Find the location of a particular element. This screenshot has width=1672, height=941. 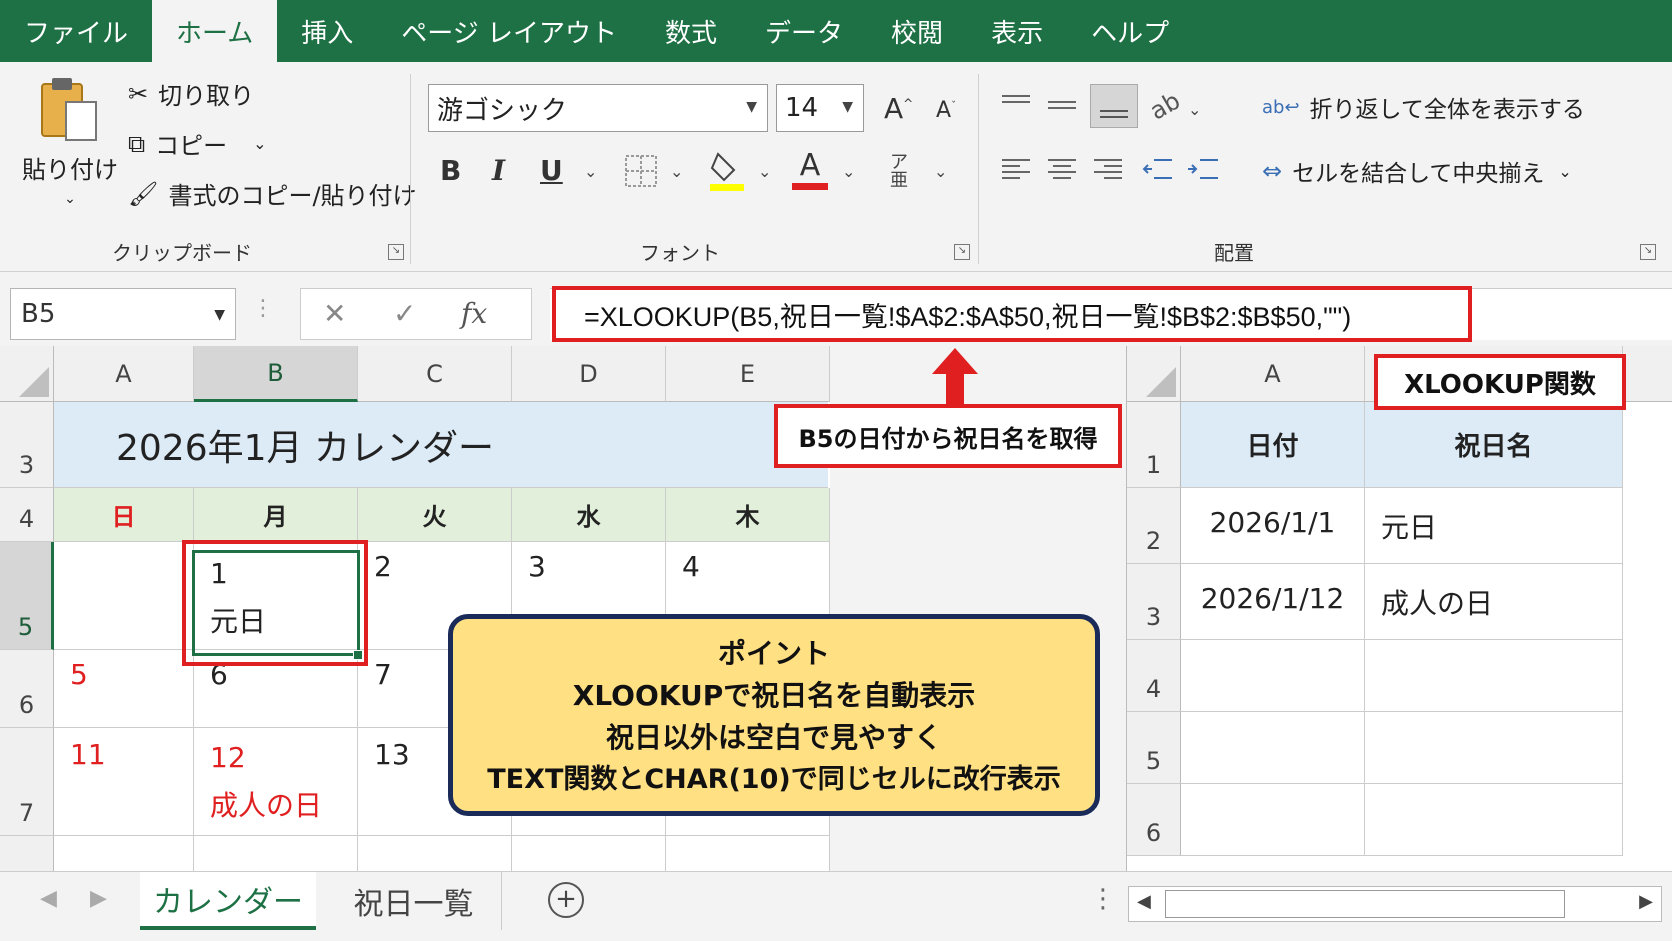

day-header-wed: 水 is located at coordinates (589, 515).